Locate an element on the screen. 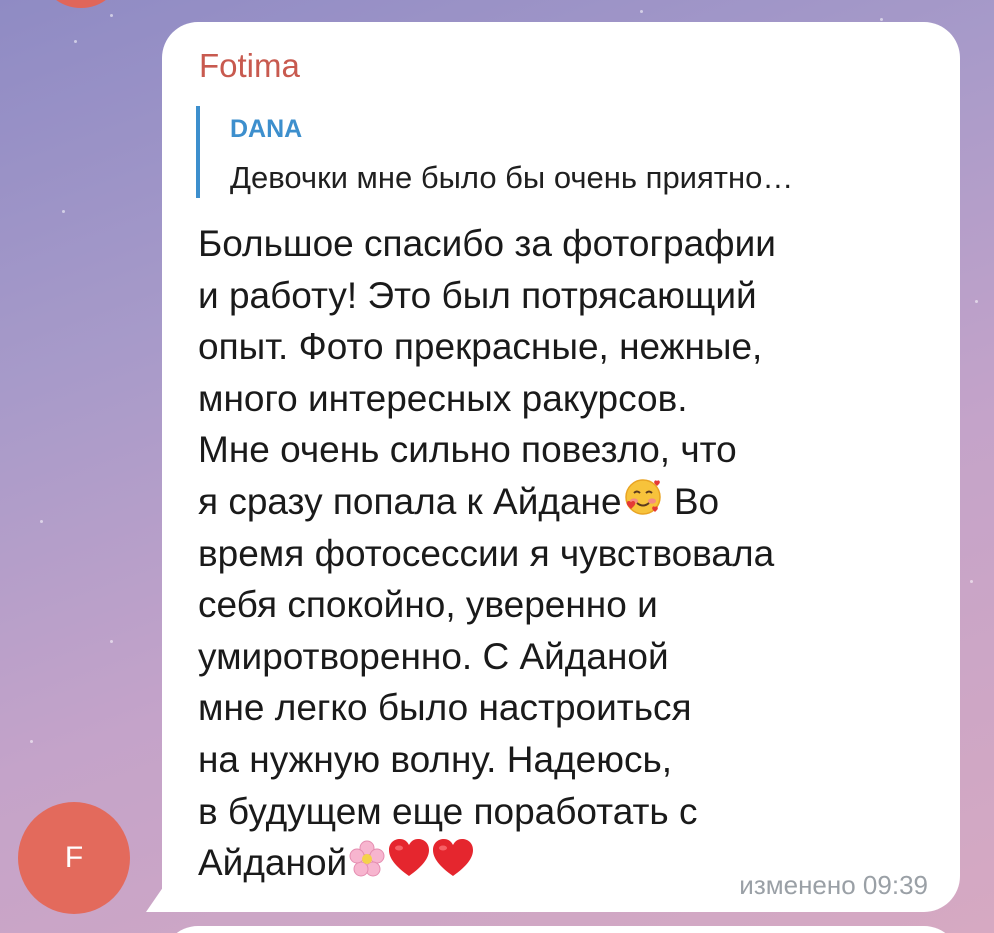 The image size is (994, 933). avatar: F is located at coordinates (74, 858).